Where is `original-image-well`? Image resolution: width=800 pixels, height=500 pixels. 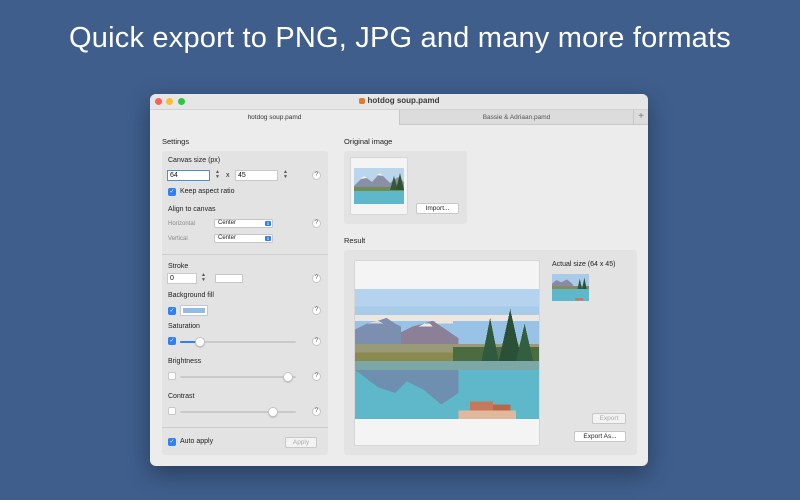 original-image-well is located at coordinates (379, 186).